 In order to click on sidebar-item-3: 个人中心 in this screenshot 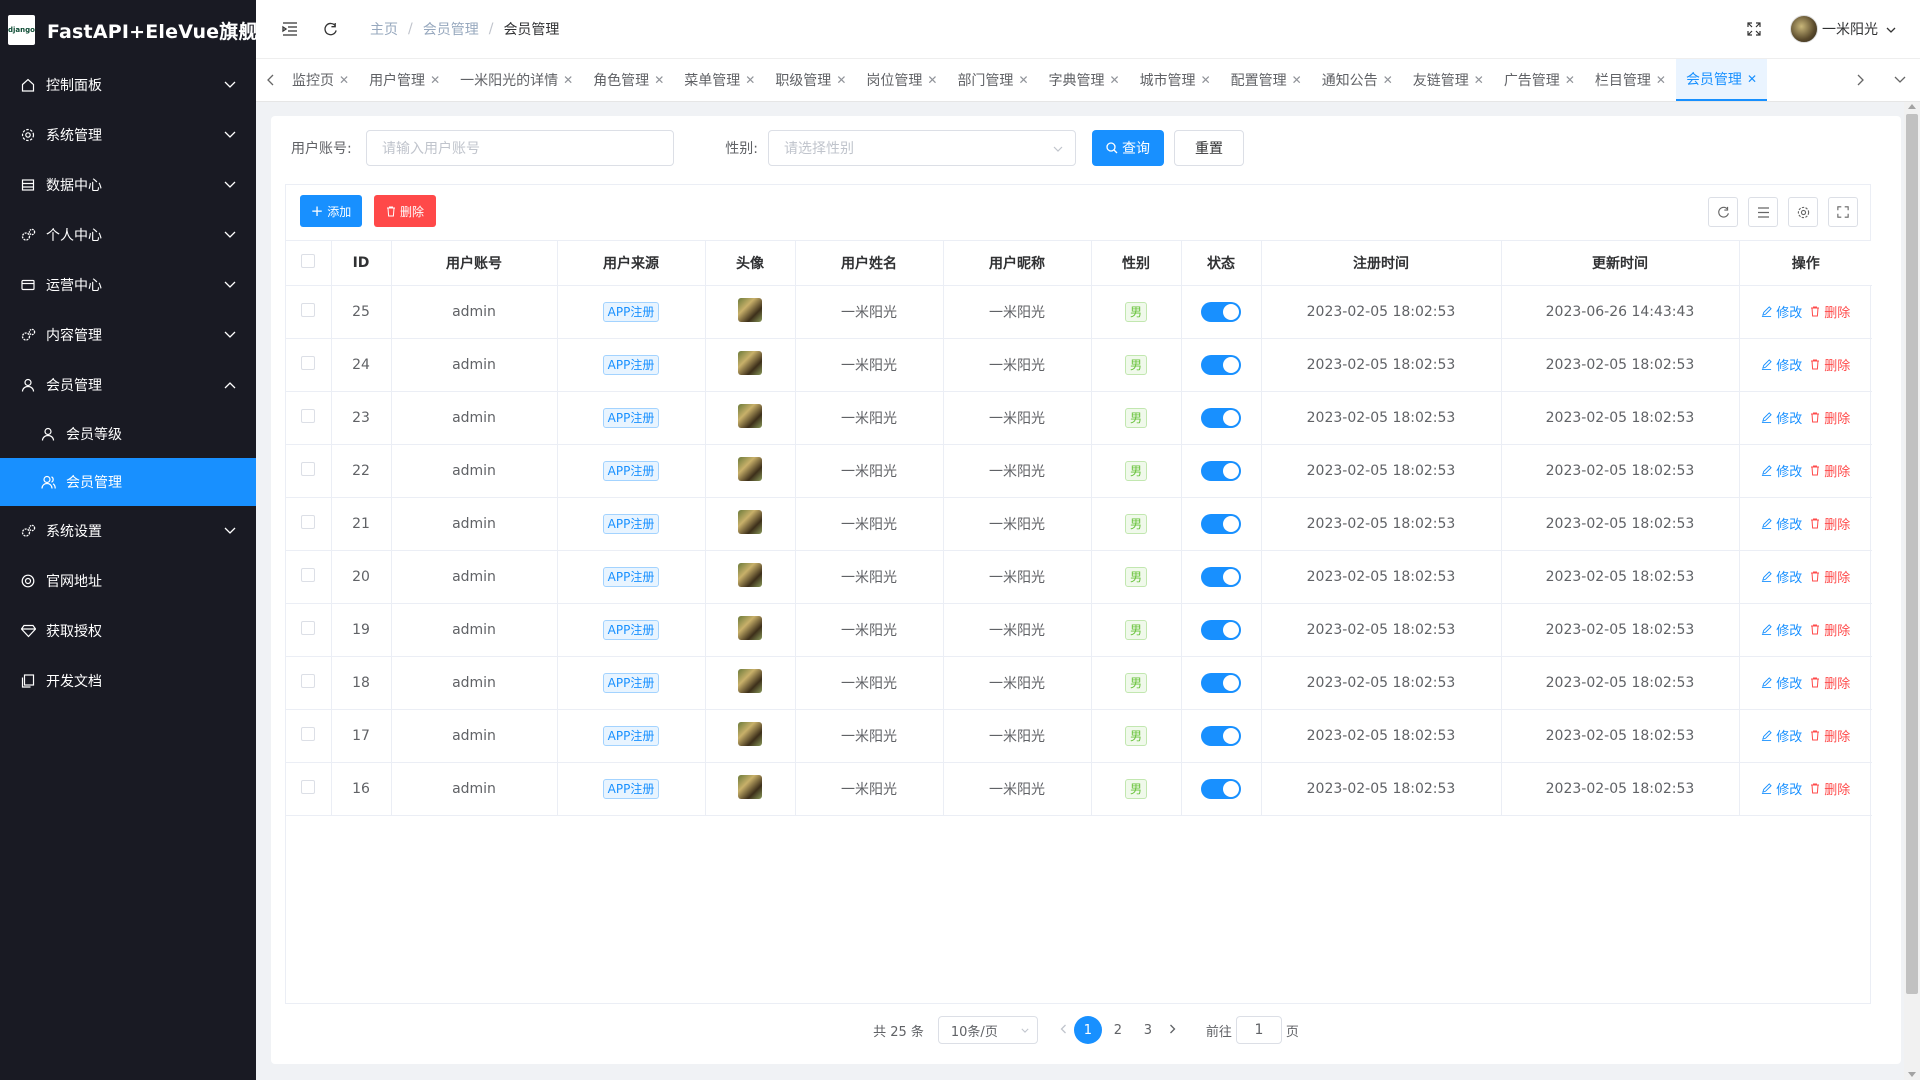, I will do `click(128, 235)`.